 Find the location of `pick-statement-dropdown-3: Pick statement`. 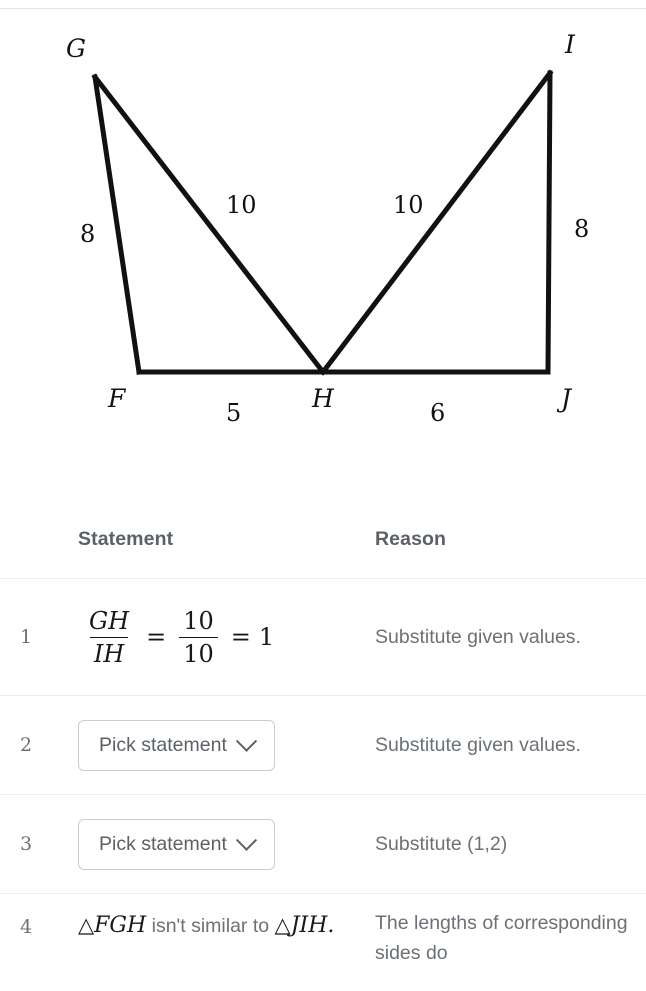

pick-statement-dropdown-3: Pick statement is located at coordinates (176, 844).